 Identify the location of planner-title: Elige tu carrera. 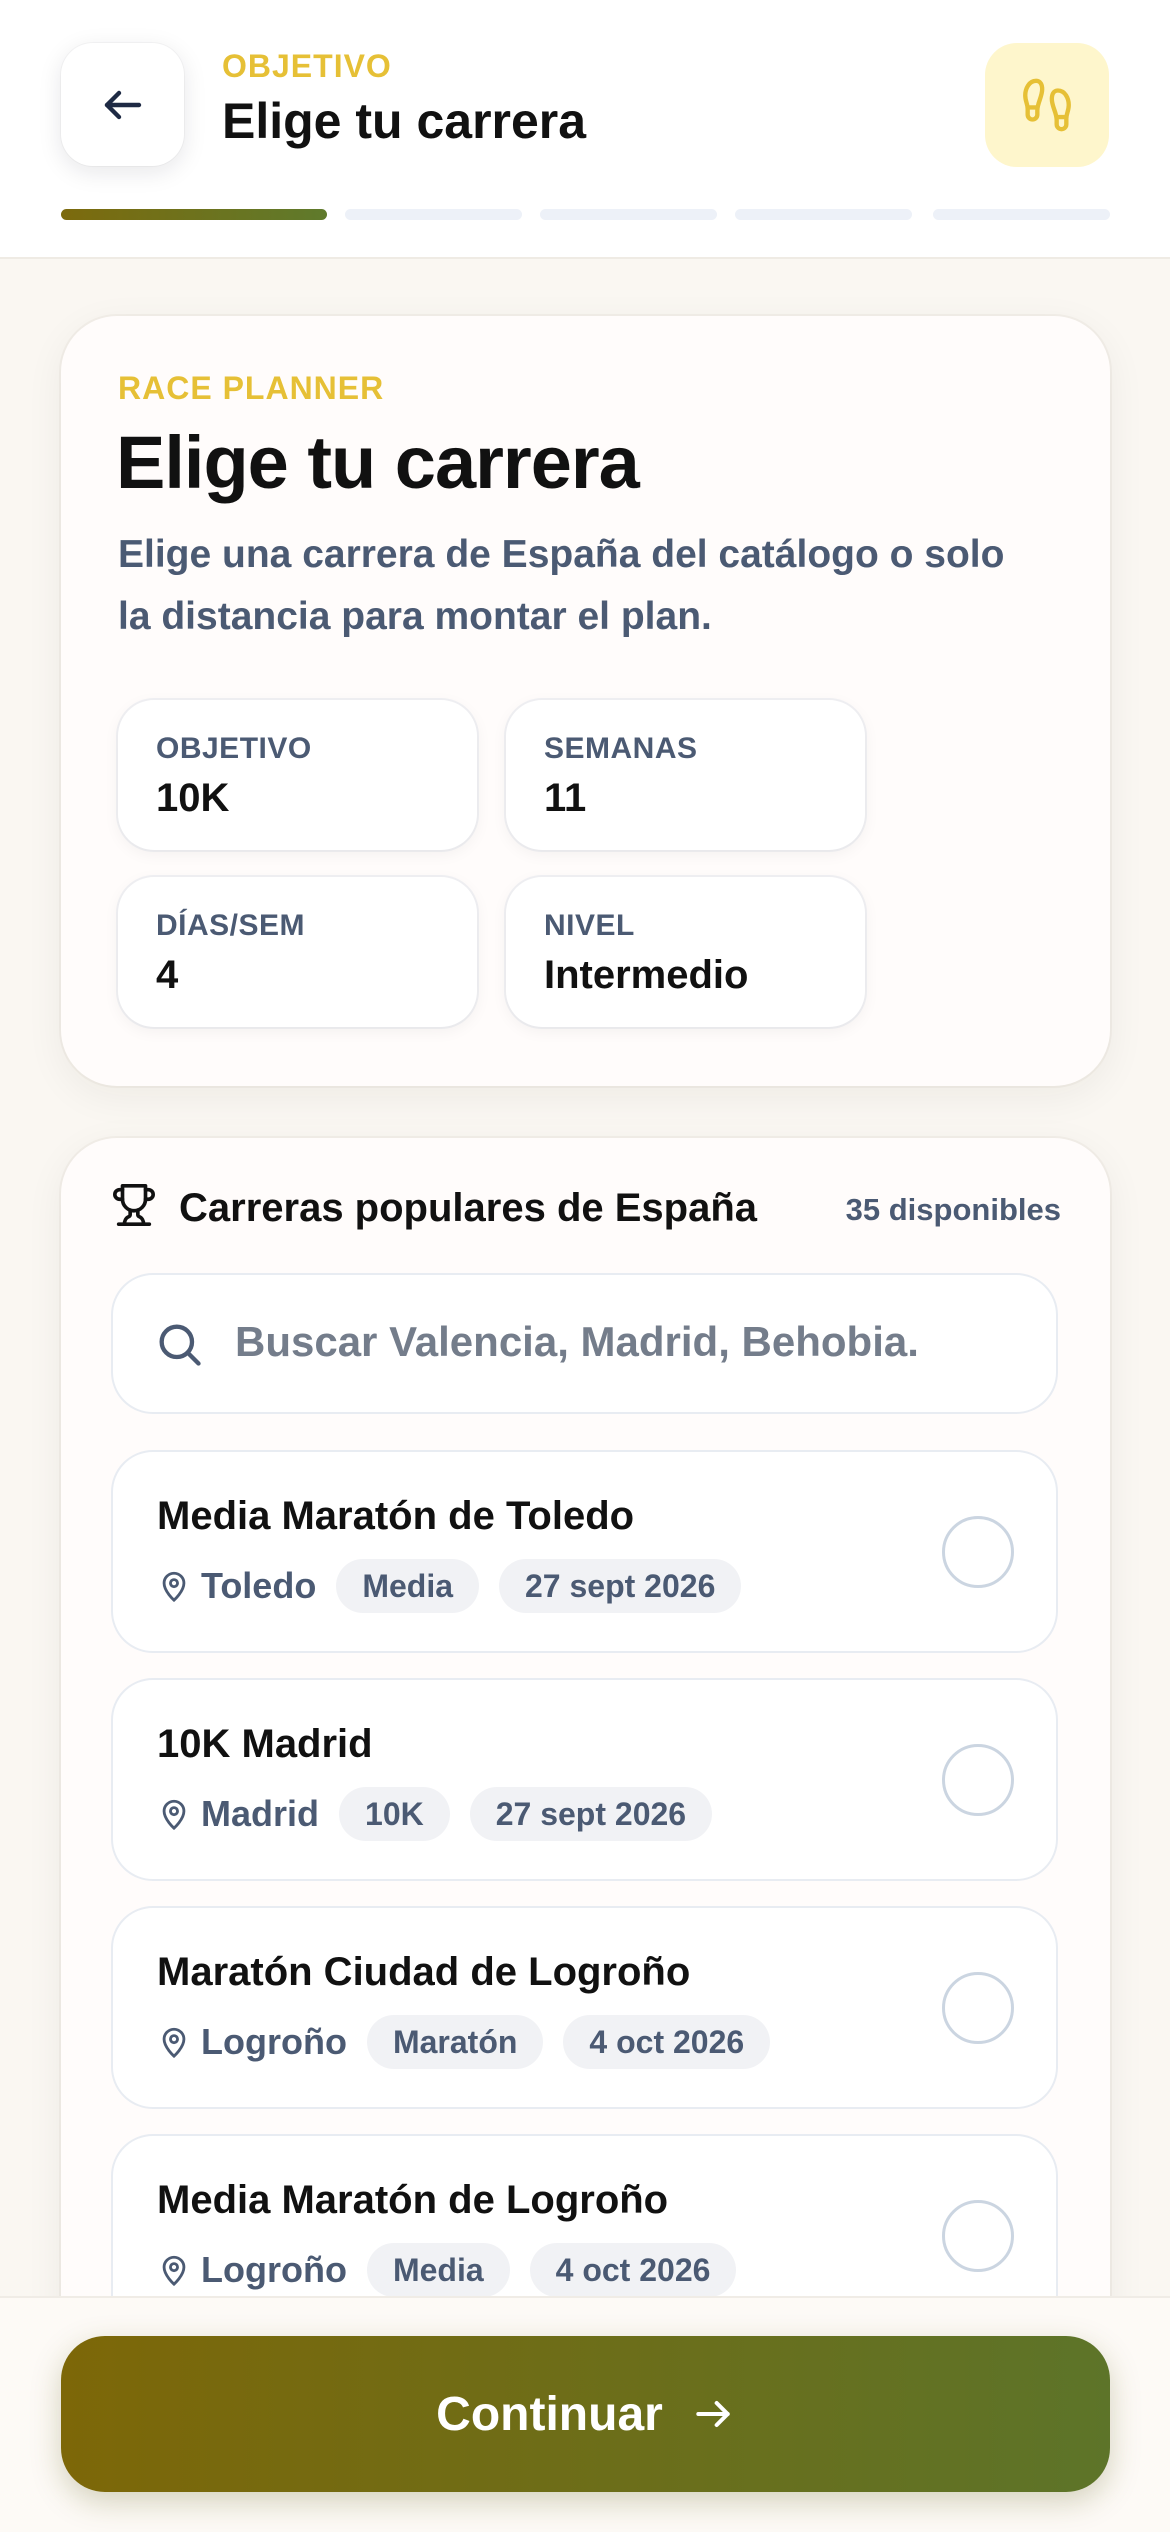
(378, 462).